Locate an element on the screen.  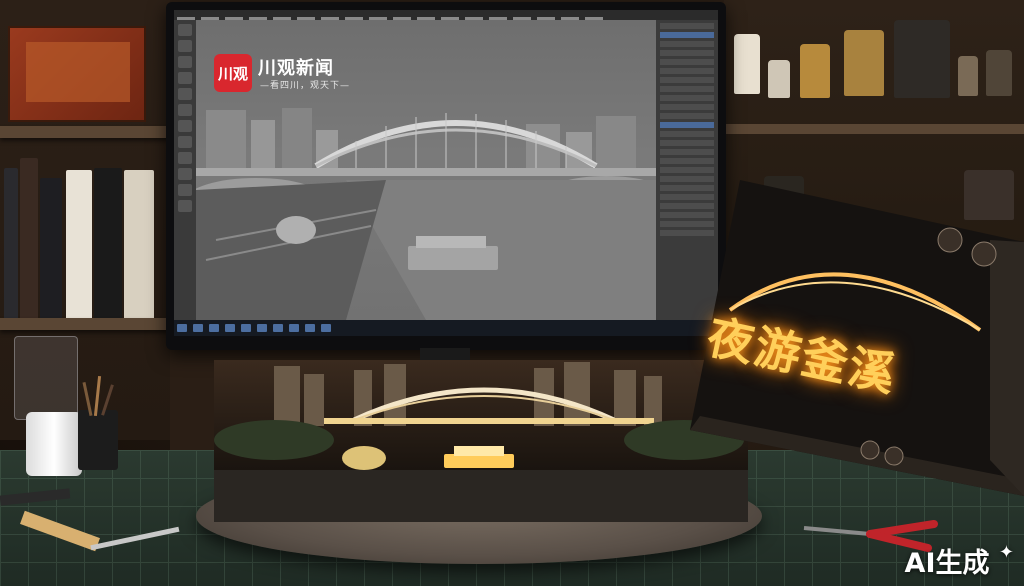
os-taskbar is located at coordinates (446, 328).